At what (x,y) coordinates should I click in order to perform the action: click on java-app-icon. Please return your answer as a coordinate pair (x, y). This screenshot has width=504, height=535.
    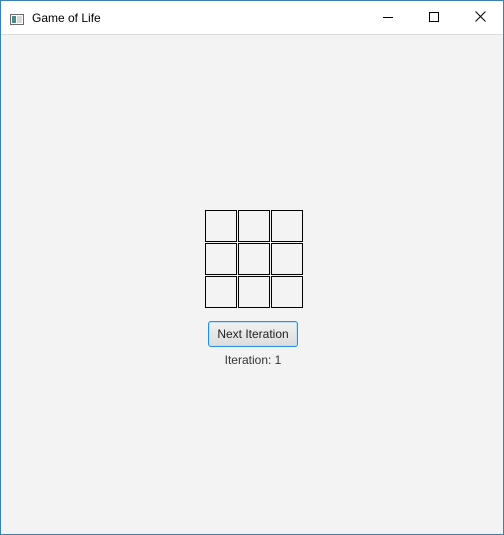
    Looking at the image, I should click on (17, 18).